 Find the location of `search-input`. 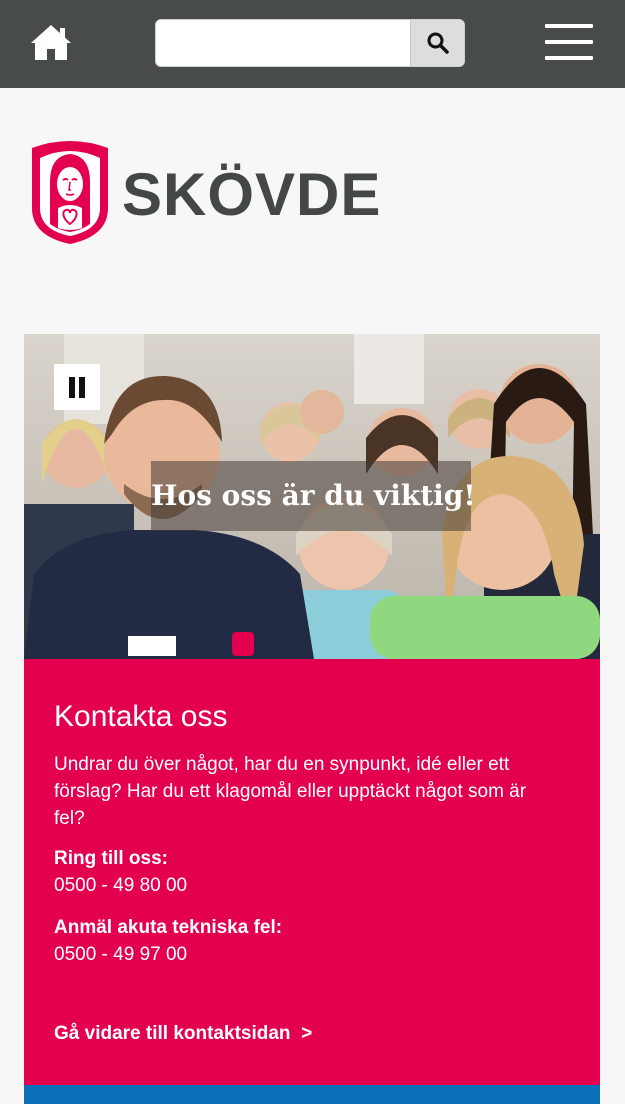

search-input is located at coordinates (284, 43).